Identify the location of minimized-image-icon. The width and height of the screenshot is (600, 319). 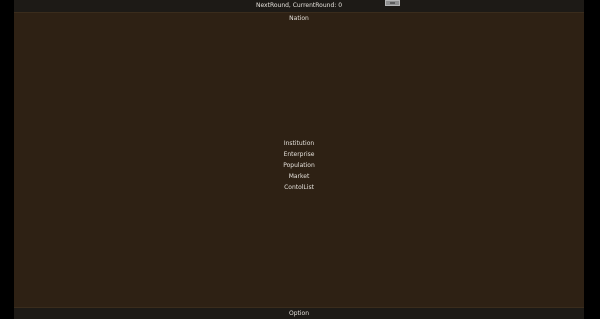
(392, 3).